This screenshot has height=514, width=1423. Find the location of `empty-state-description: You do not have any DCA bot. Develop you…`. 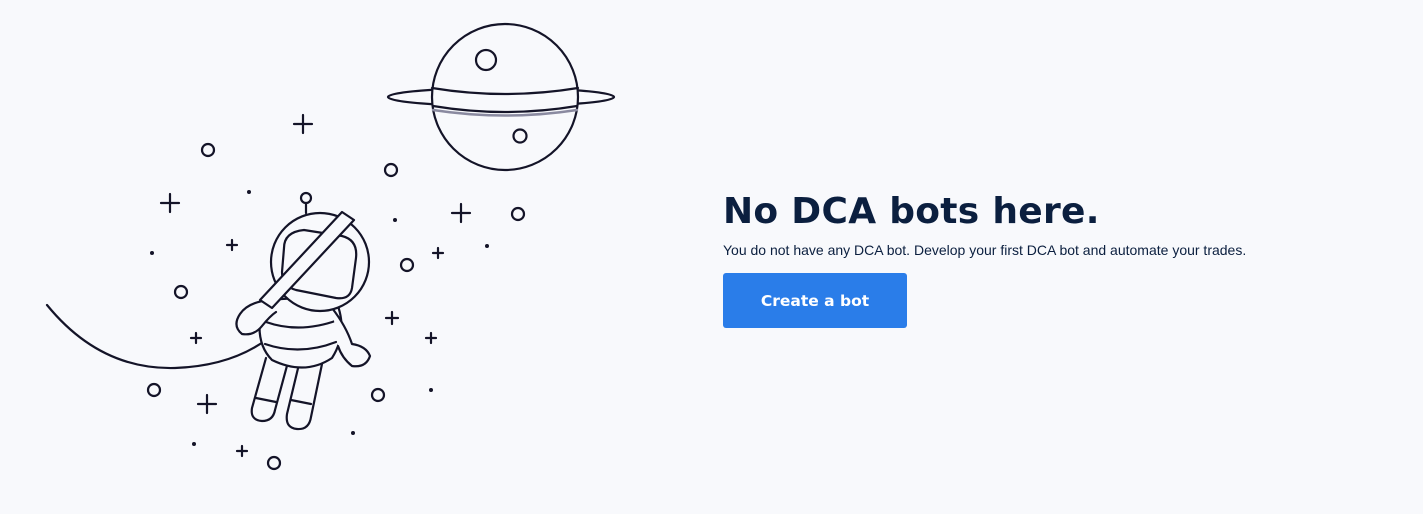

empty-state-description: You do not have any DCA bot. Develop you… is located at coordinates (985, 250).